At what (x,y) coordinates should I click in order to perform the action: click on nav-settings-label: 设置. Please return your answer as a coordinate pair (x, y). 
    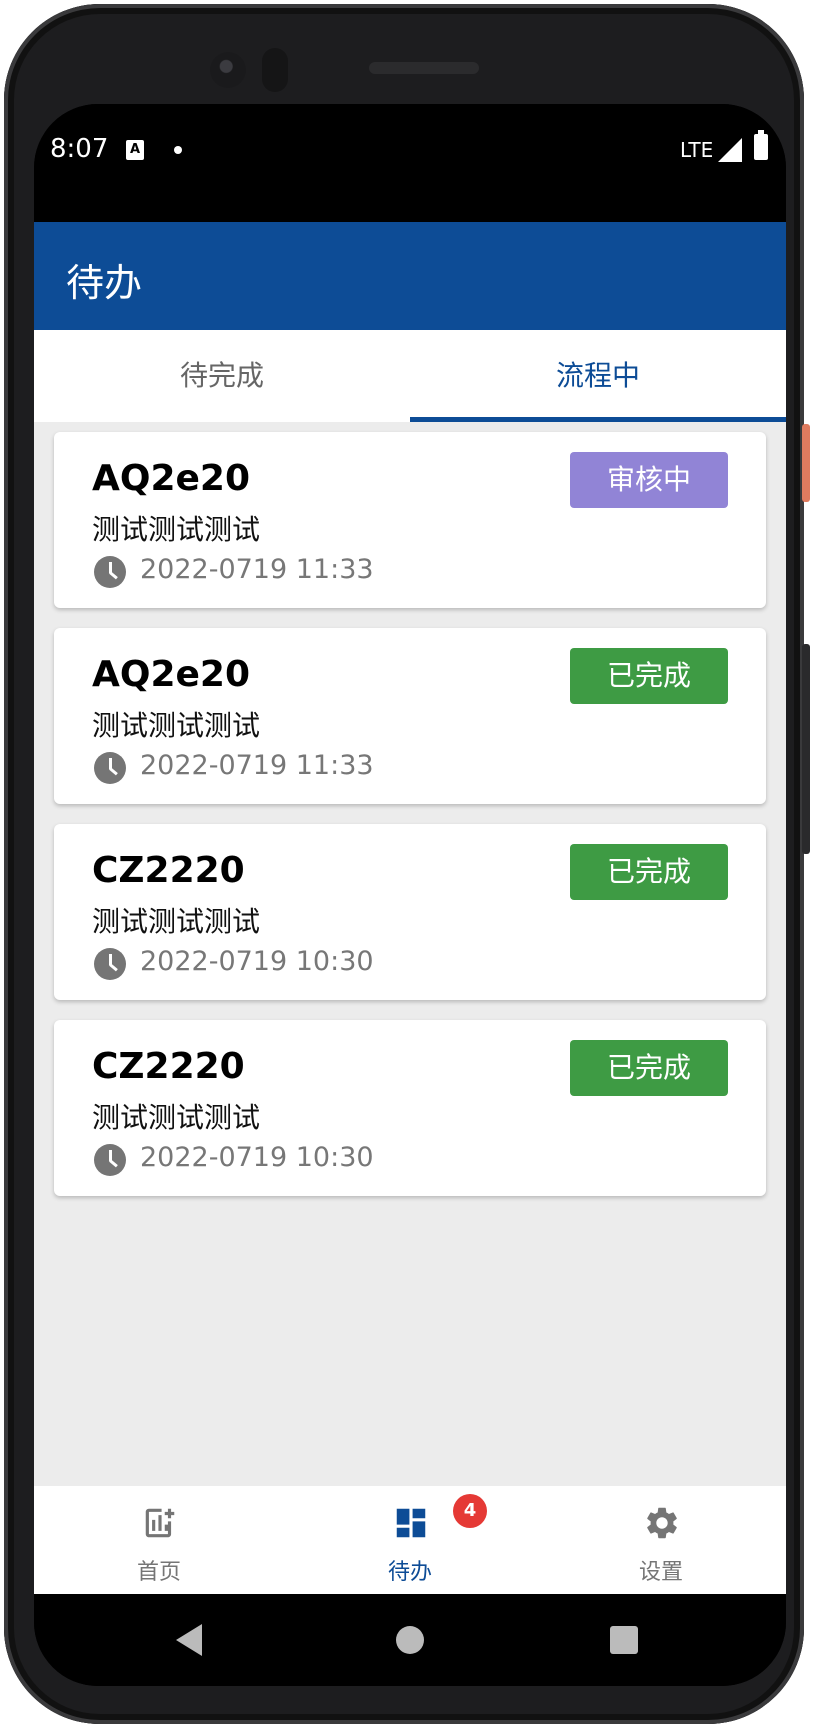
    Looking at the image, I should click on (660, 1572).